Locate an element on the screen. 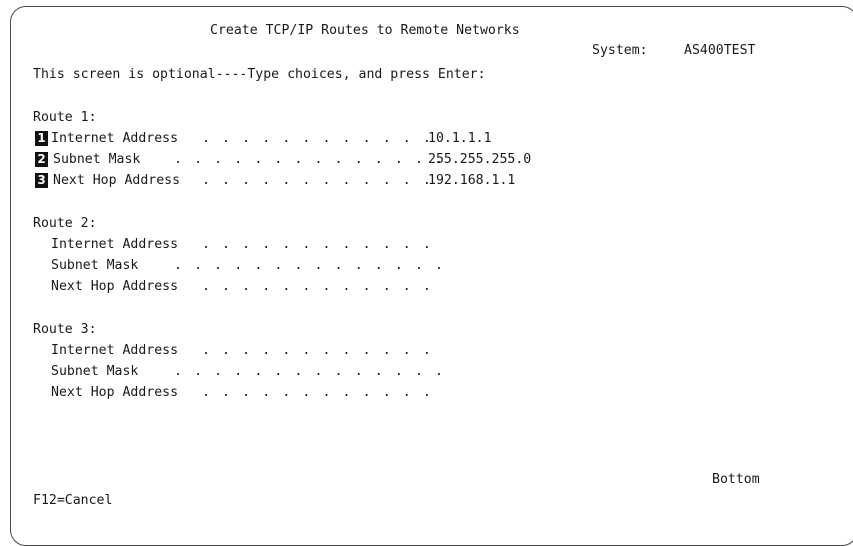 This screenshot has height=546, width=853. route-1-internet-address-label: Internet Address is located at coordinates (115, 138).